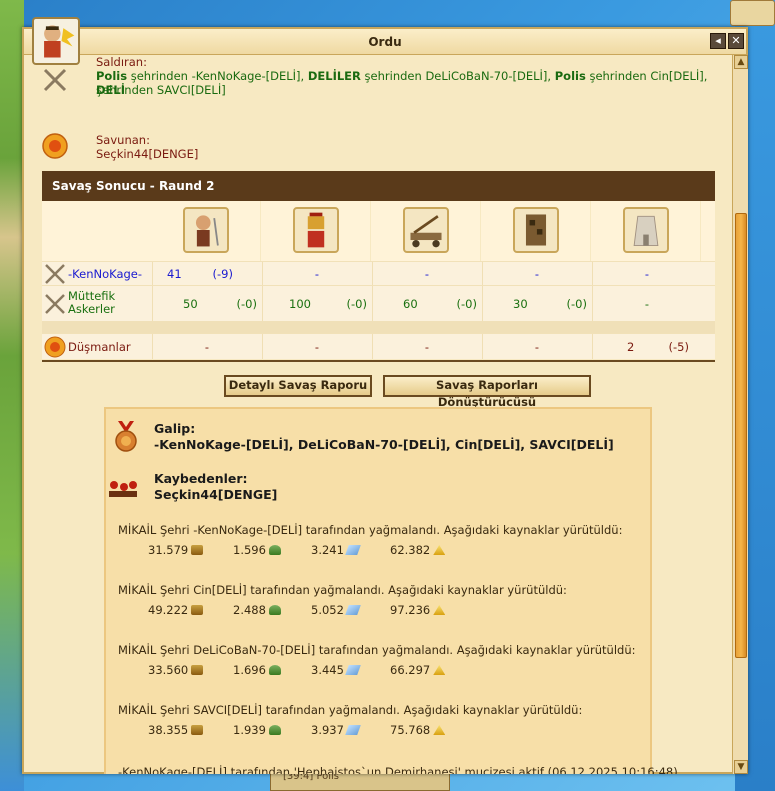 The width and height of the screenshot is (775, 791). What do you see at coordinates (378, 327) in the screenshot?
I see `row-spacer` at bounding box center [378, 327].